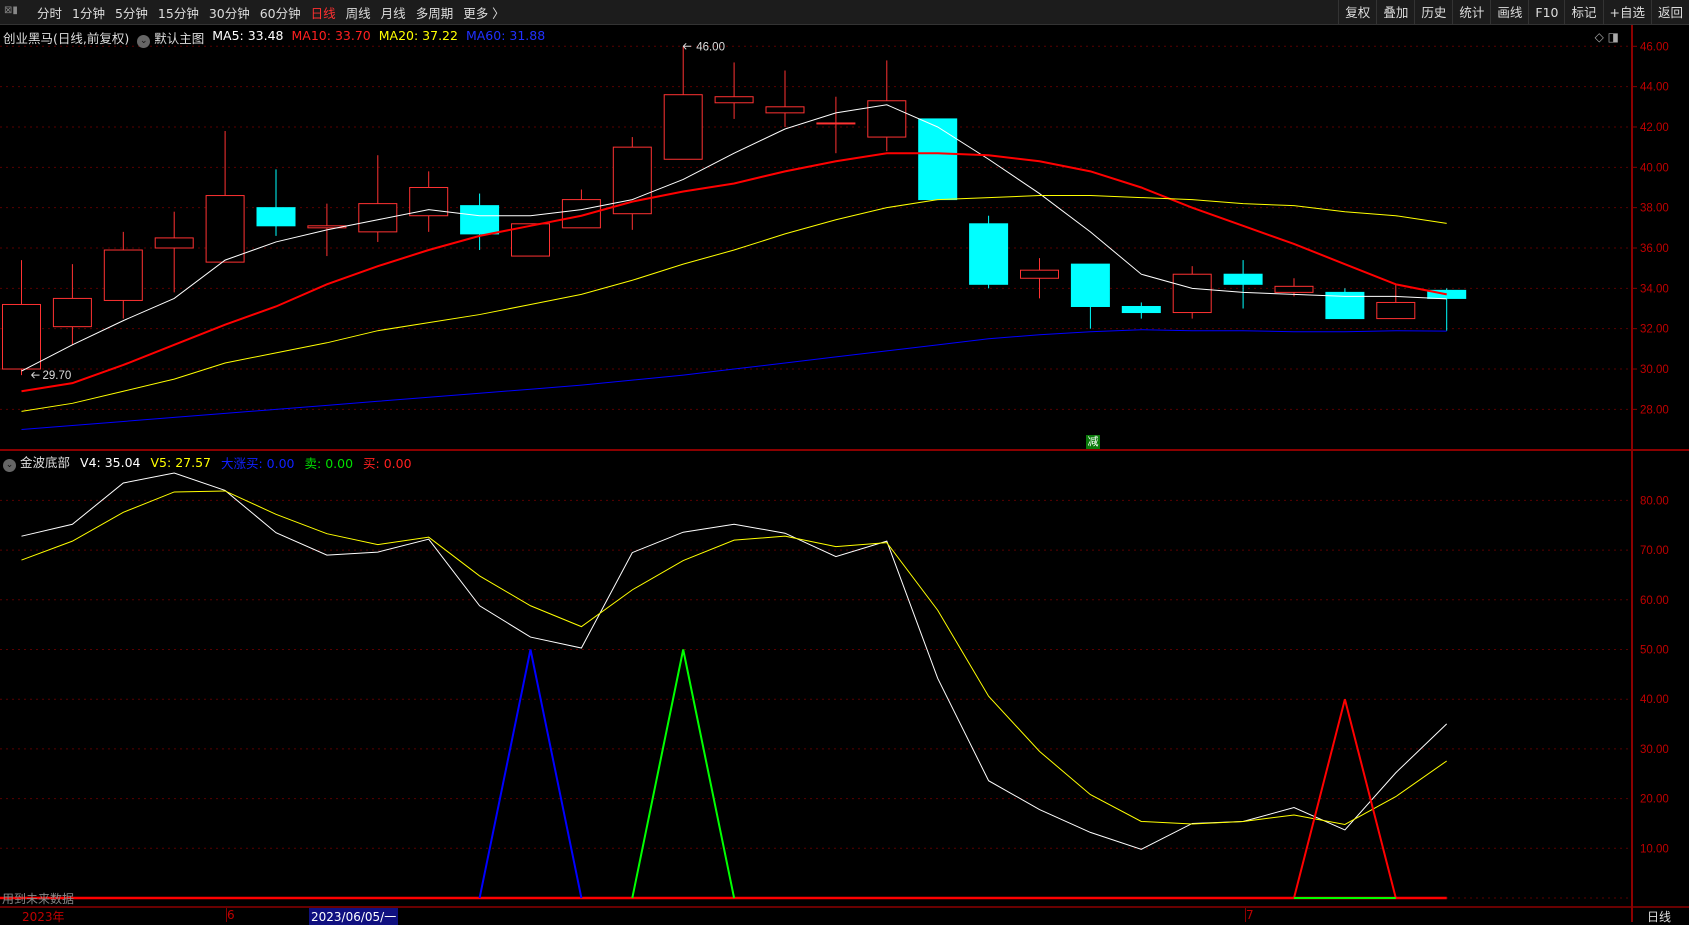  What do you see at coordinates (1654, 168) in the screenshot?
I see `price-tick-label: 40.00` at bounding box center [1654, 168].